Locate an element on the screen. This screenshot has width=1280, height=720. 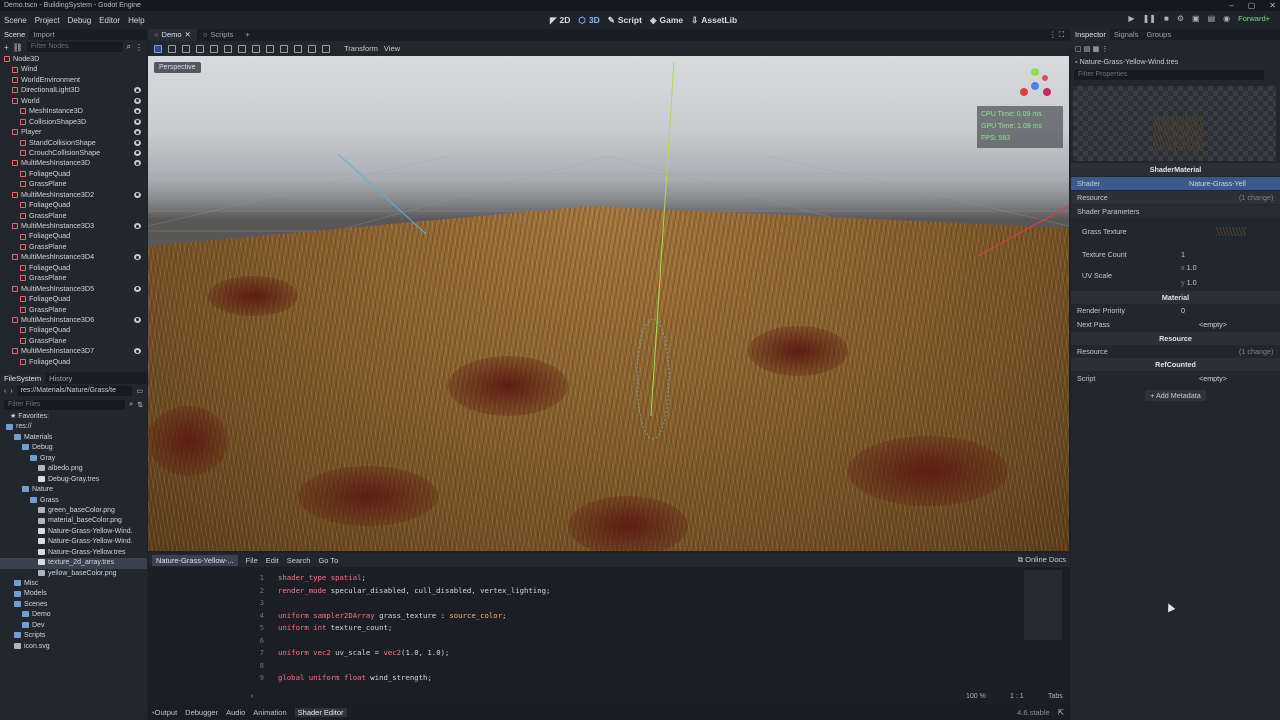
tab-history: History is located at coordinates (60, 378).